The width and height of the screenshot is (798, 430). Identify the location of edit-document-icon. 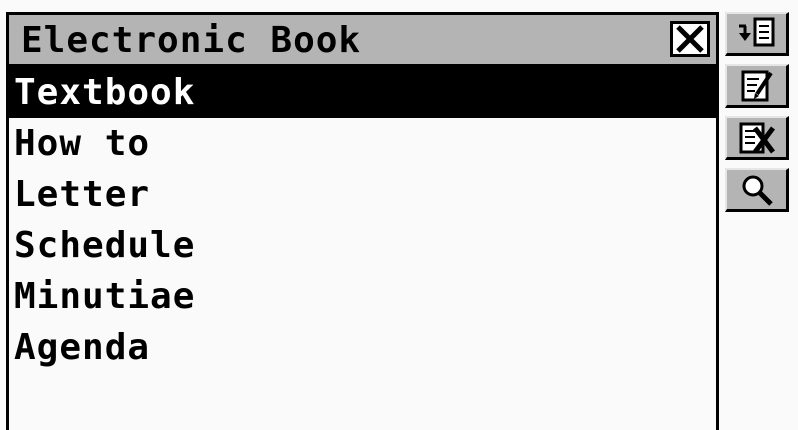
(757, 85).